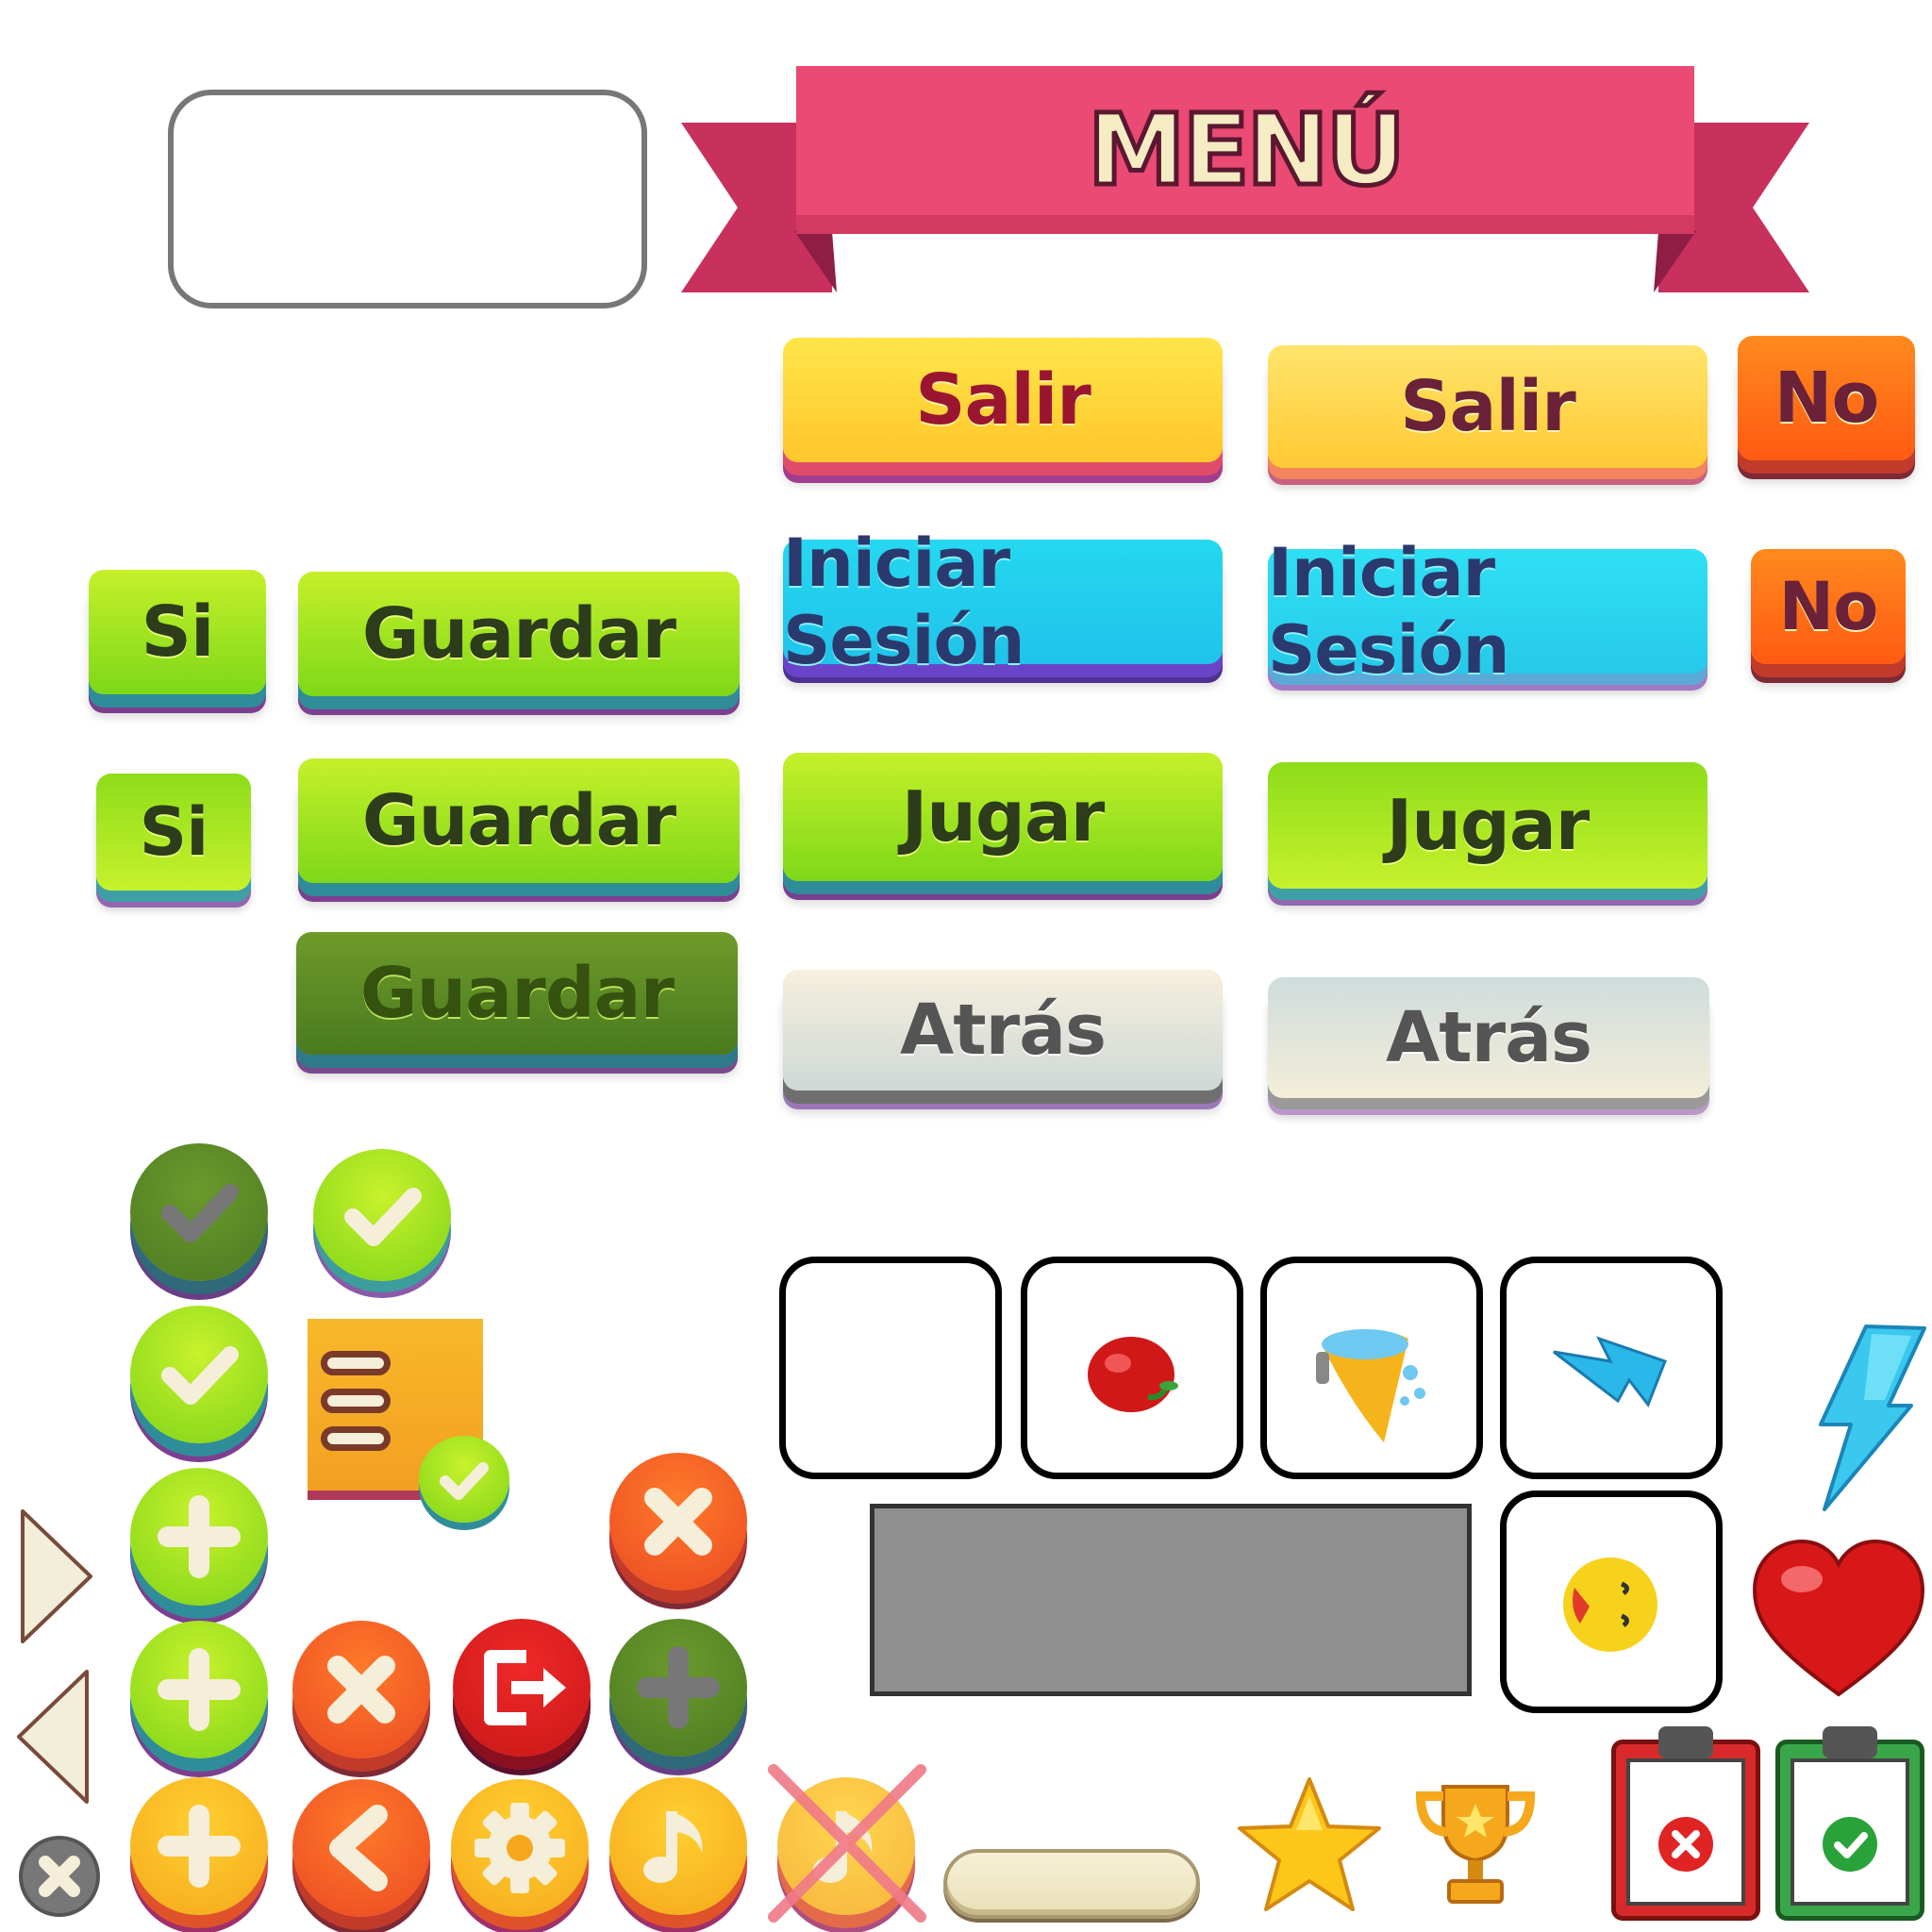  I want to click on close-button, so click(678, 1522).